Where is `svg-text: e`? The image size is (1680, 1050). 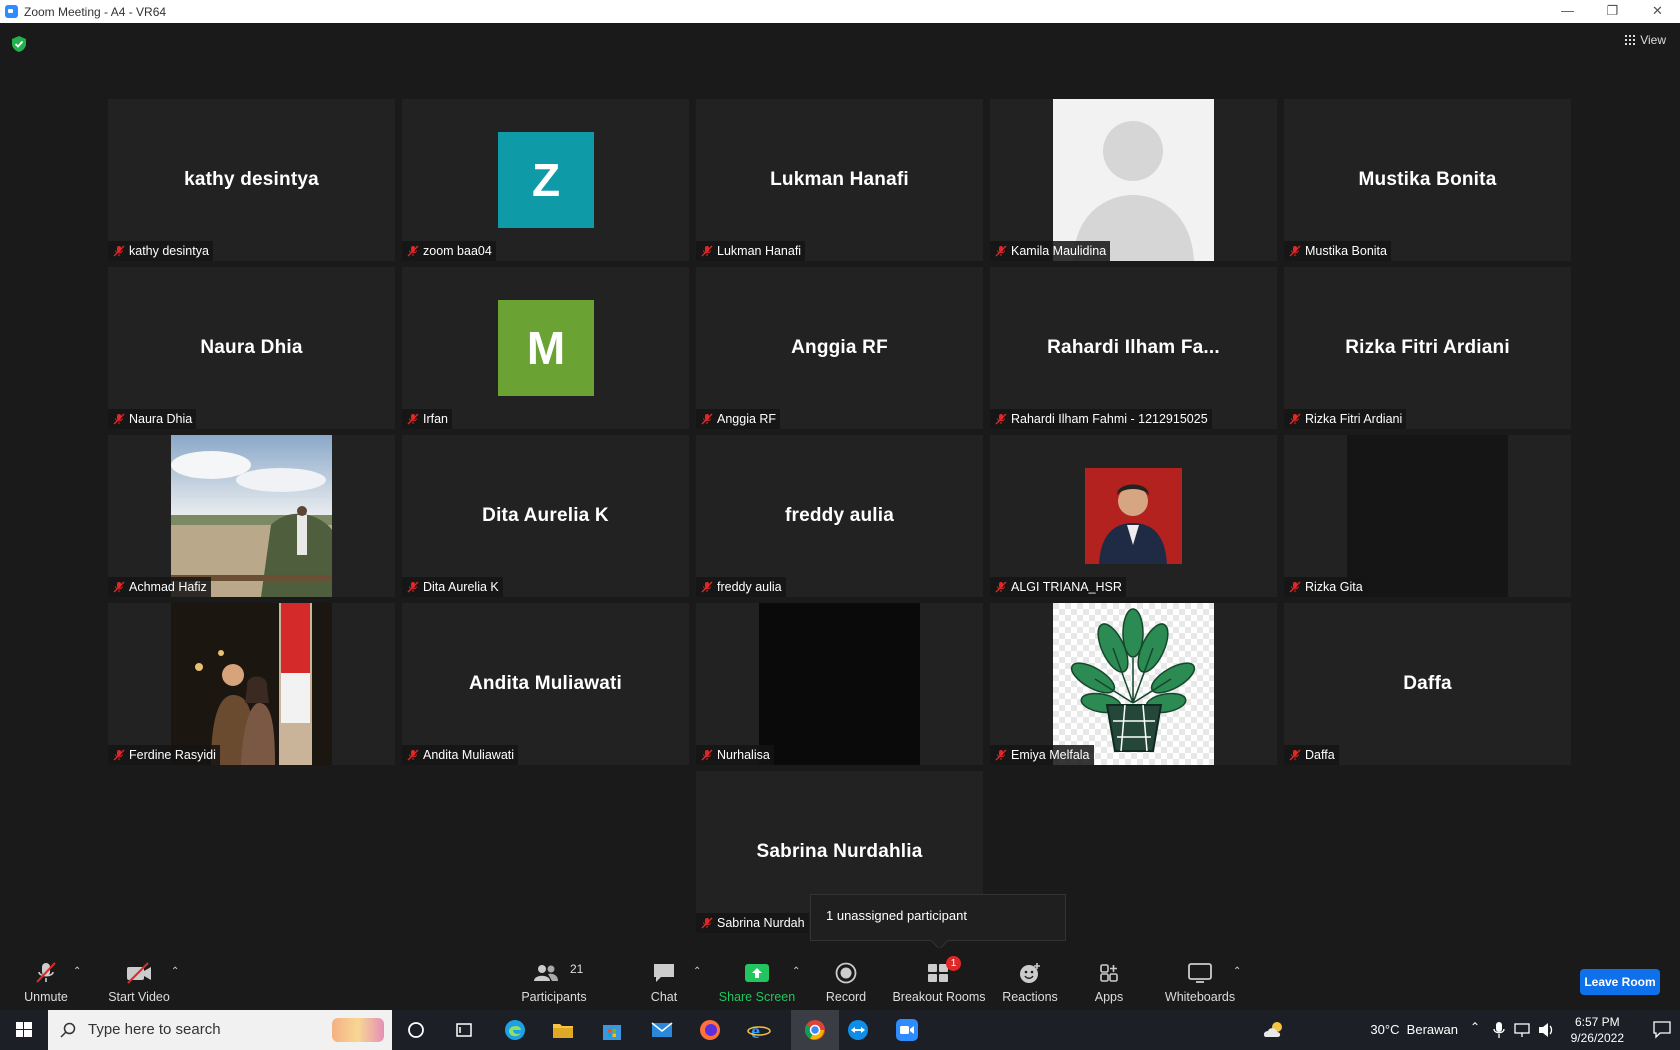 svg-text: e is located at coordinates (755, 1031).